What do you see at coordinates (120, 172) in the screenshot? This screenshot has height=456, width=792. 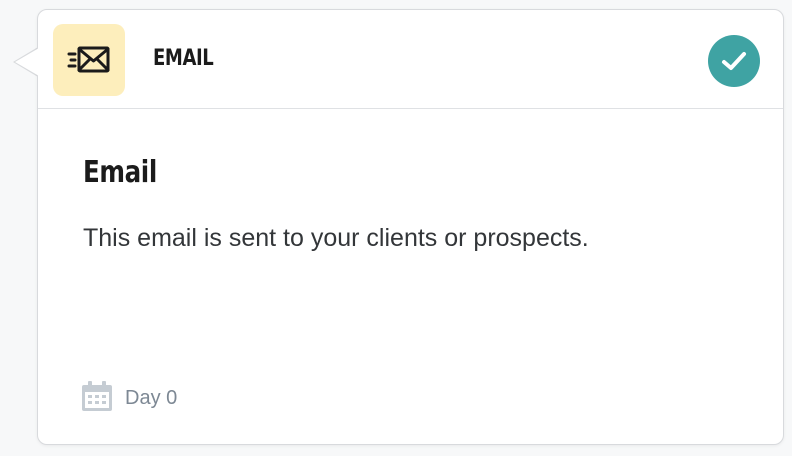 I see `email-title: Email` at bounding box center [120, 172].